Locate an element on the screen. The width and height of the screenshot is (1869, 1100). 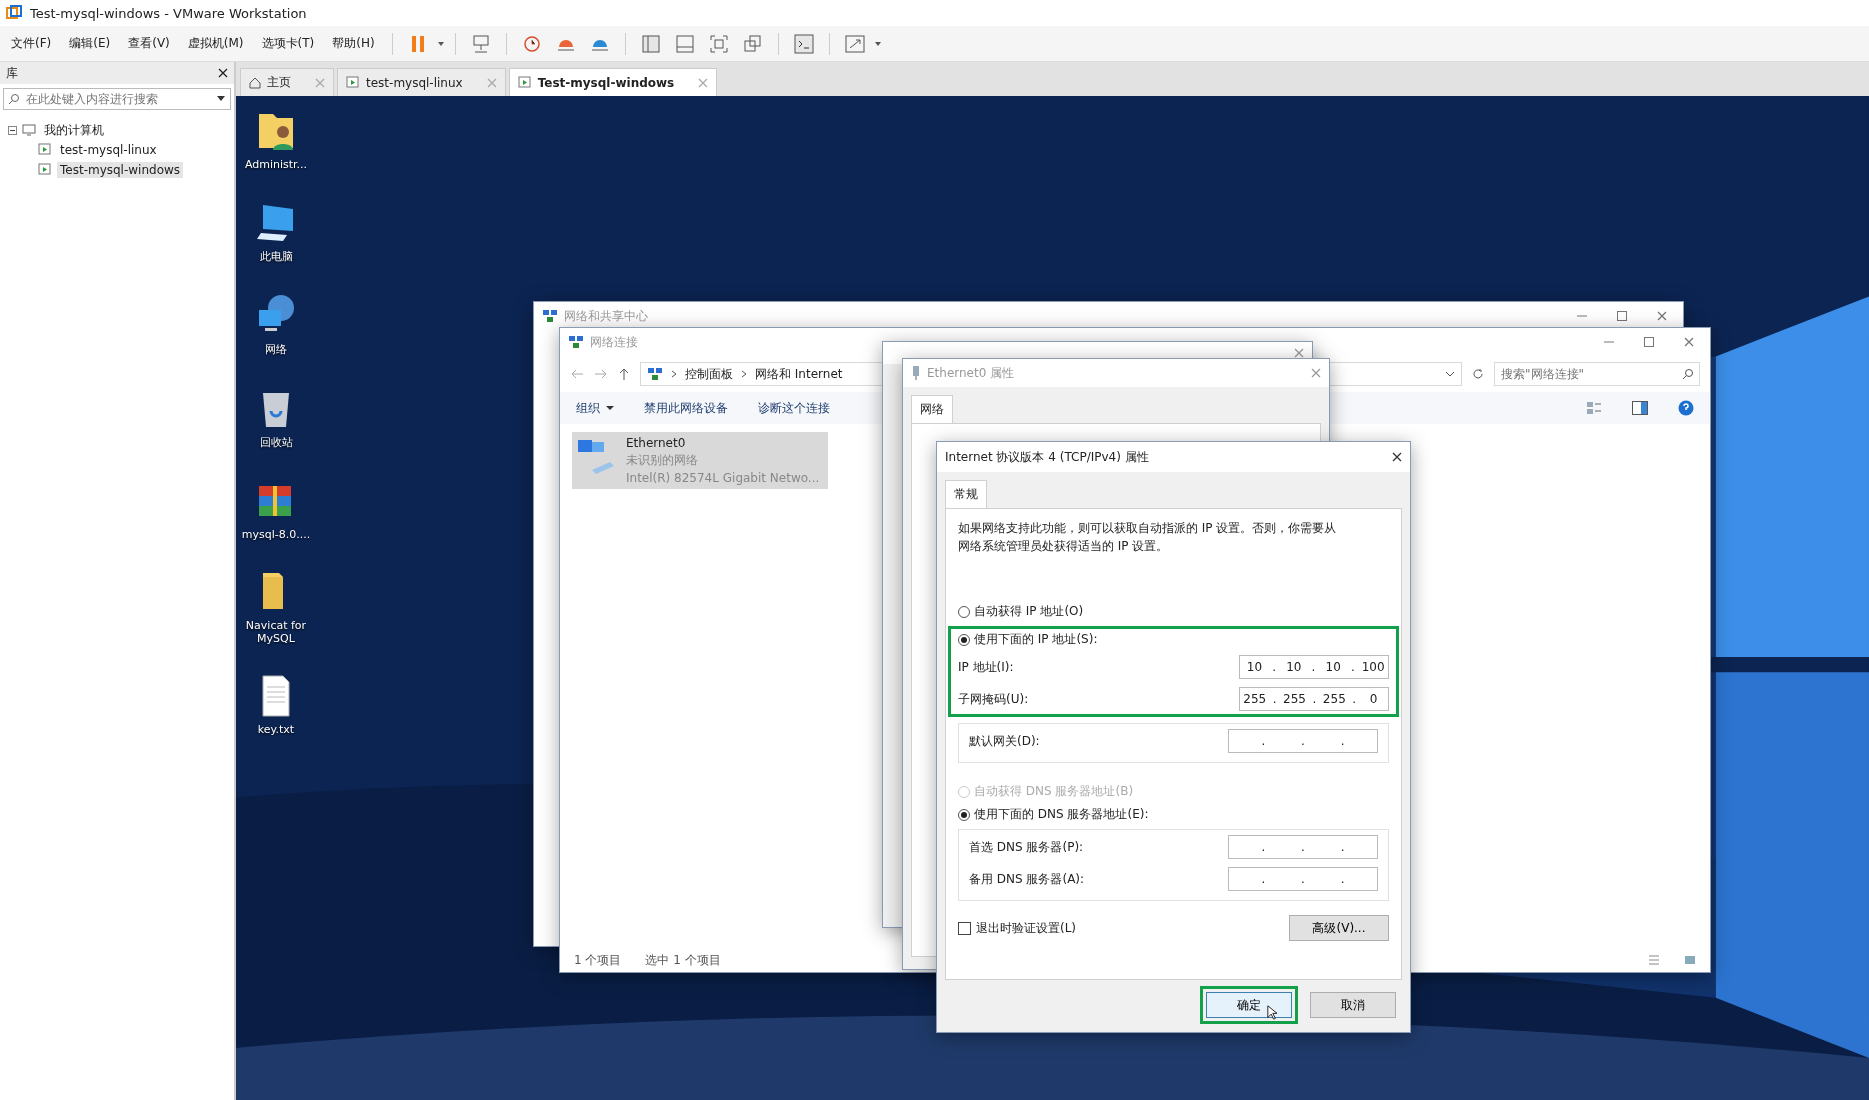
window-title: Ethernet0 属性 is located at coordinates (971, 373).